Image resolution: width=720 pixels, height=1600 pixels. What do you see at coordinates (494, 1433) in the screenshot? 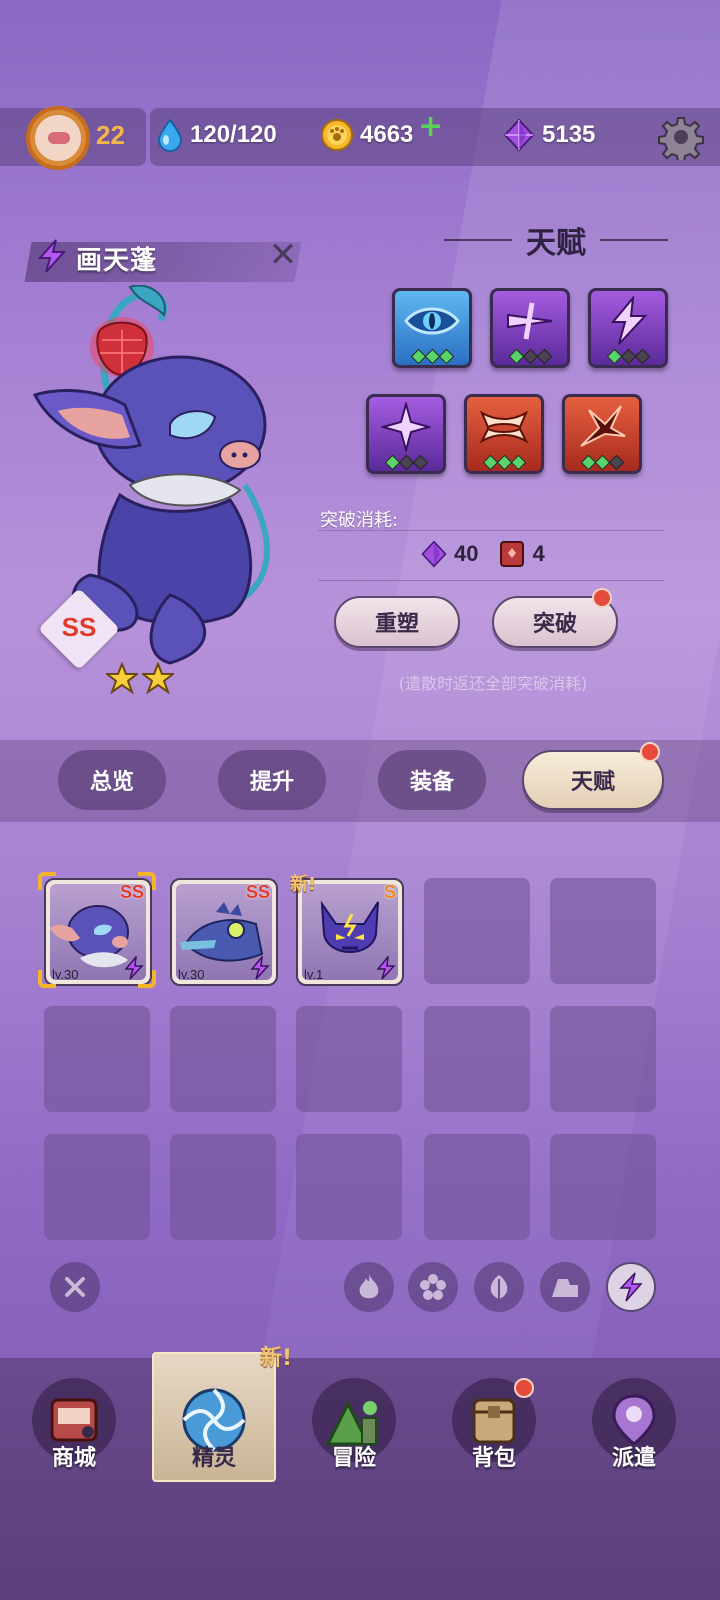
I see `nav-backpack: 背包` at bounding box center [494, 1433].